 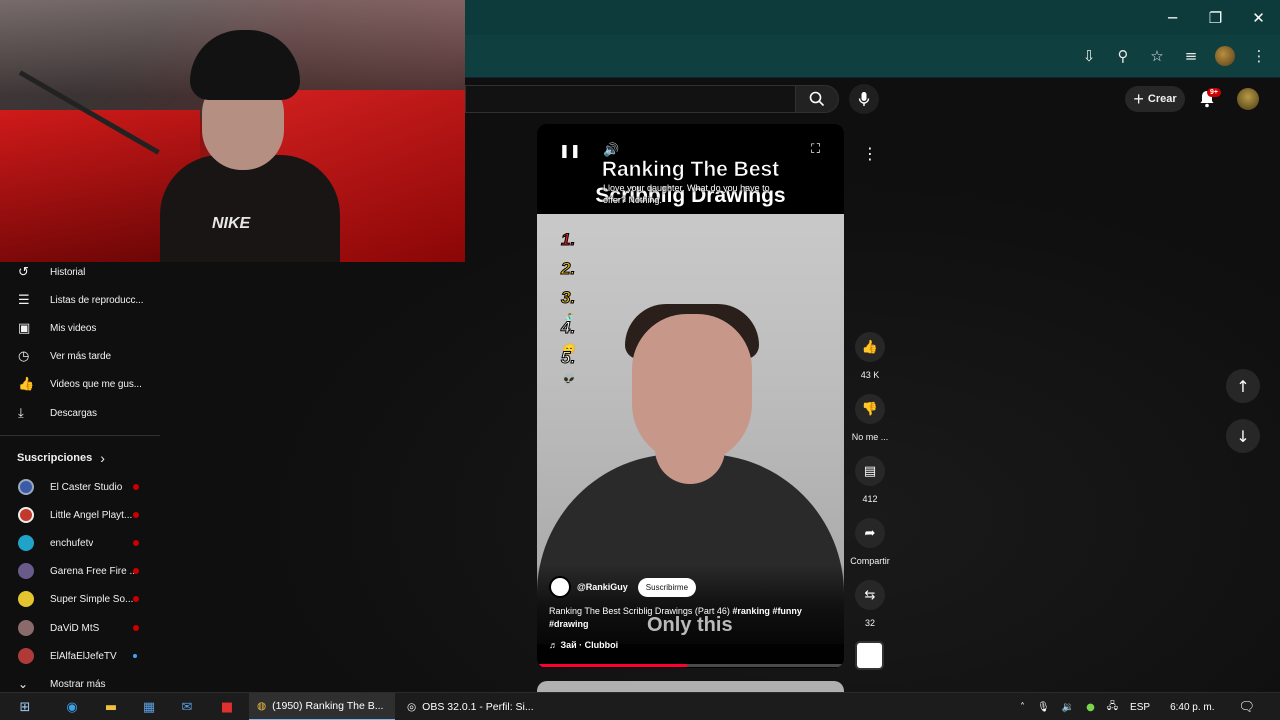 What do you see at coordinates (149, 706) in the screenshot?
I see `store-icon: ▦` at bounding box center [149, 706].